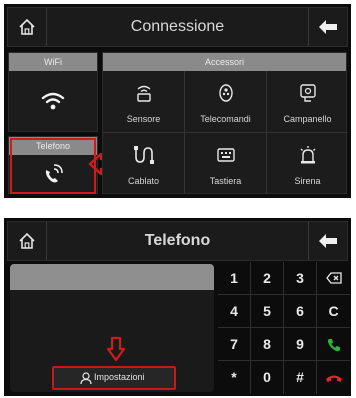 The height and width of the screenshot is (398, 356). I want to click on clear-key: C, so click(333, 311).